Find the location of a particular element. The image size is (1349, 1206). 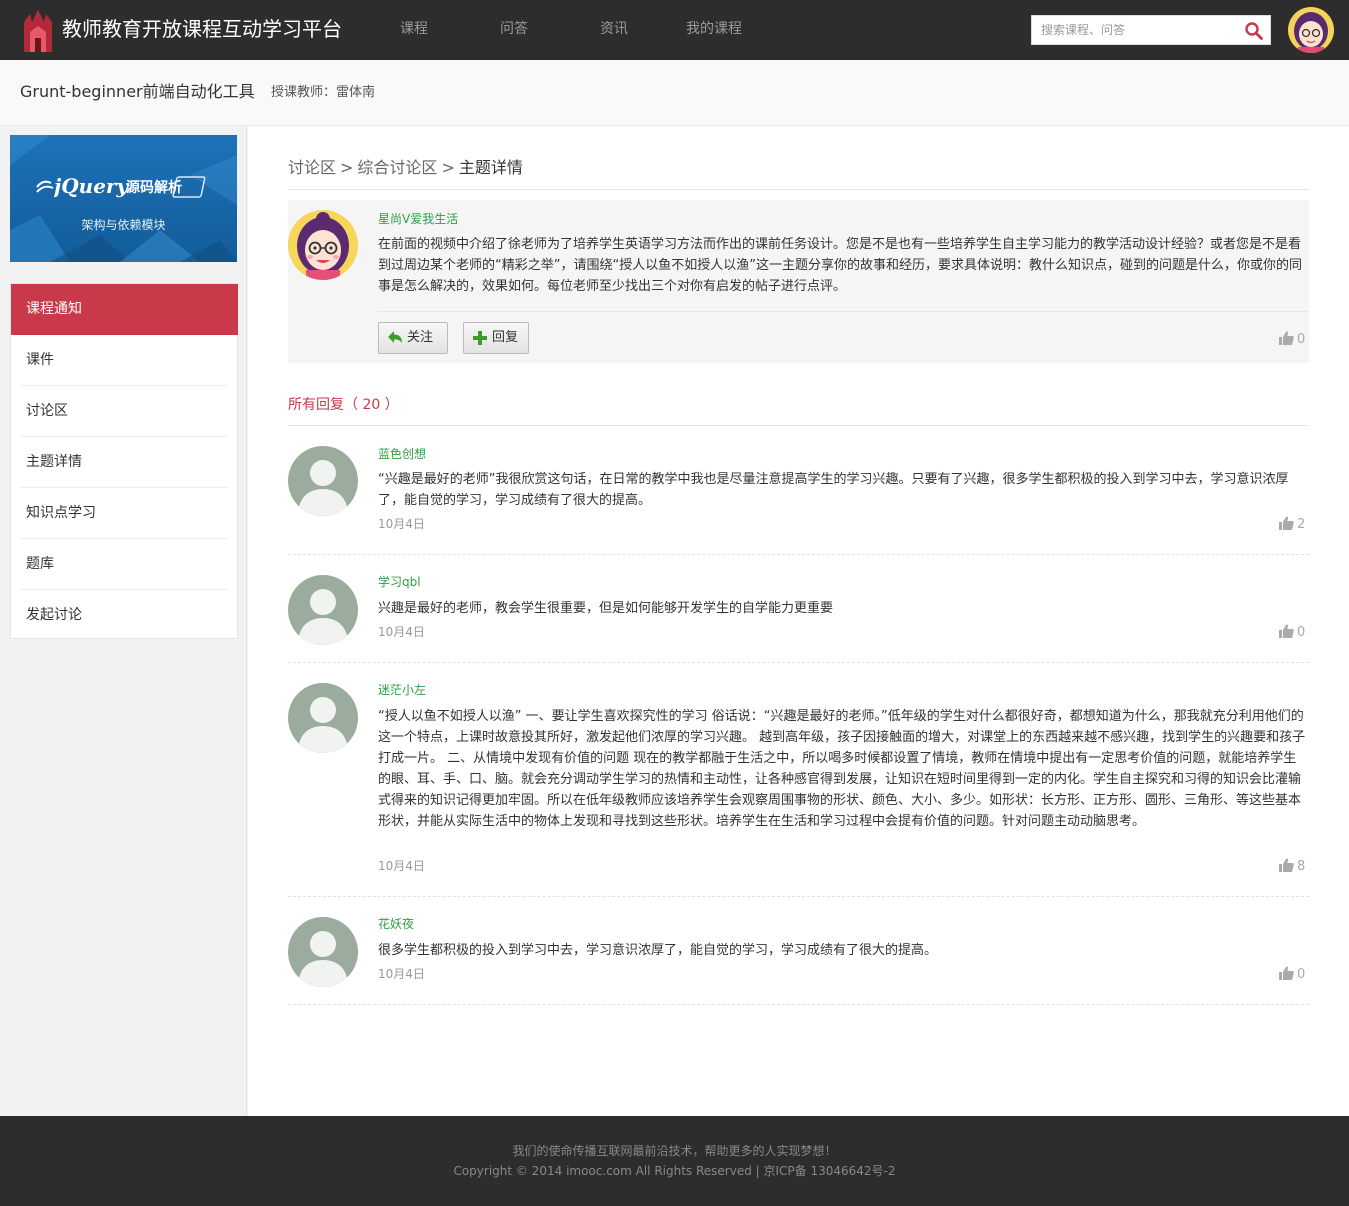

svg-text: 源码解析 is located at coordinates (154, 187).